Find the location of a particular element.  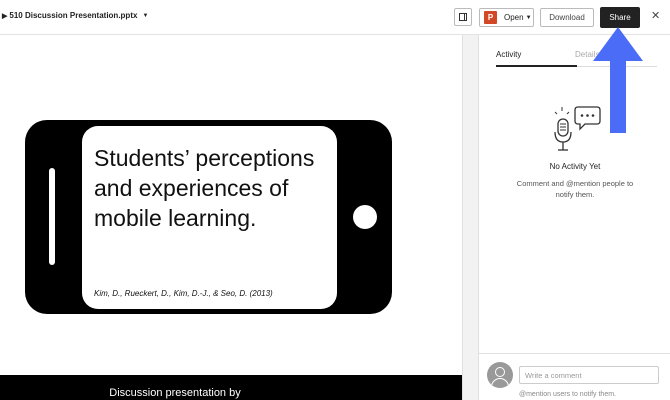

file-name: 510 Discussion Presentation.pptx is located at coordinates (73, 15).